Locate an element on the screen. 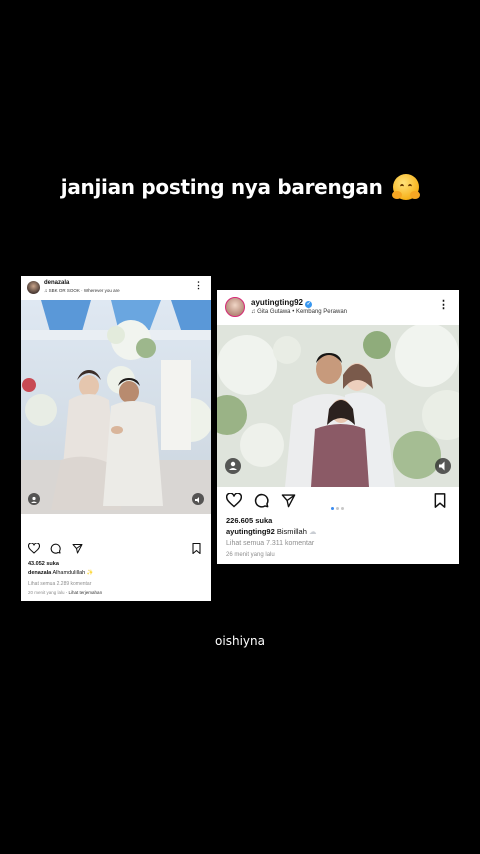 The height and width of the screenshot is (854, 480). username-text: ayutingting92 is located at coordinates (277, 302).